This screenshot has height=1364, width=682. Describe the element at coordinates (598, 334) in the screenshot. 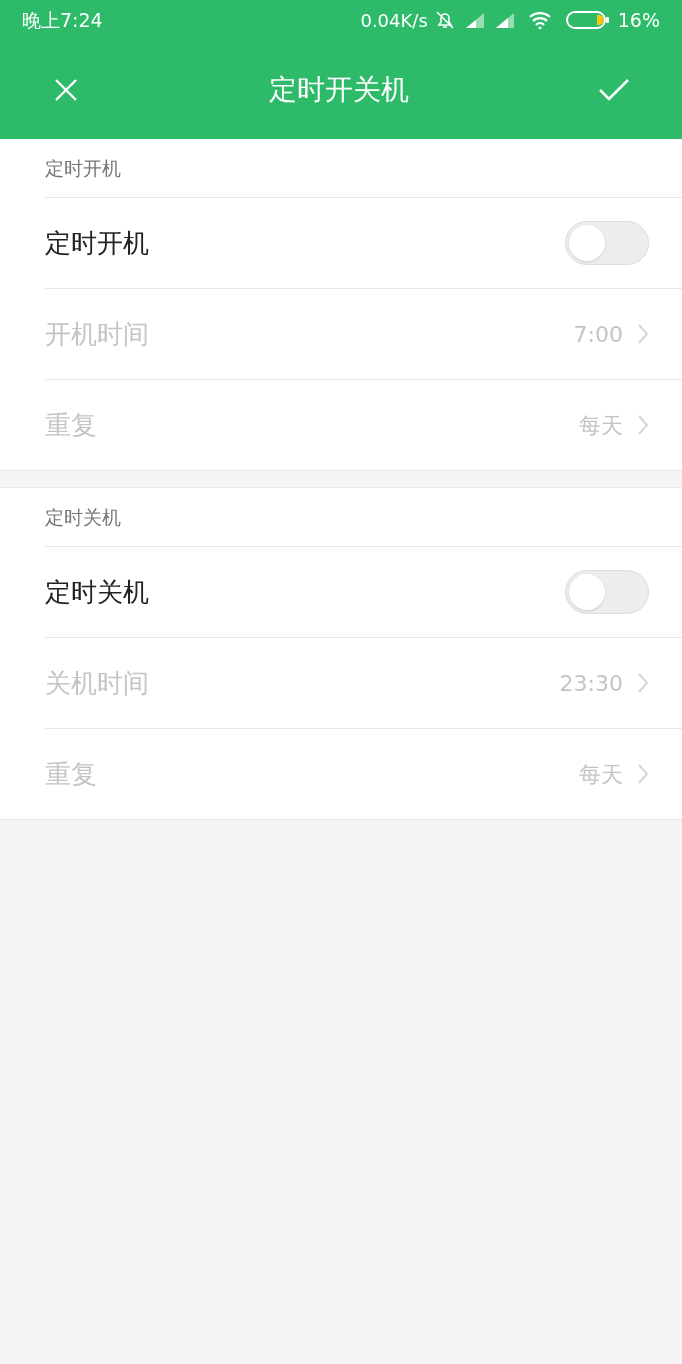

I see `setting-value: 7:00` at that location.